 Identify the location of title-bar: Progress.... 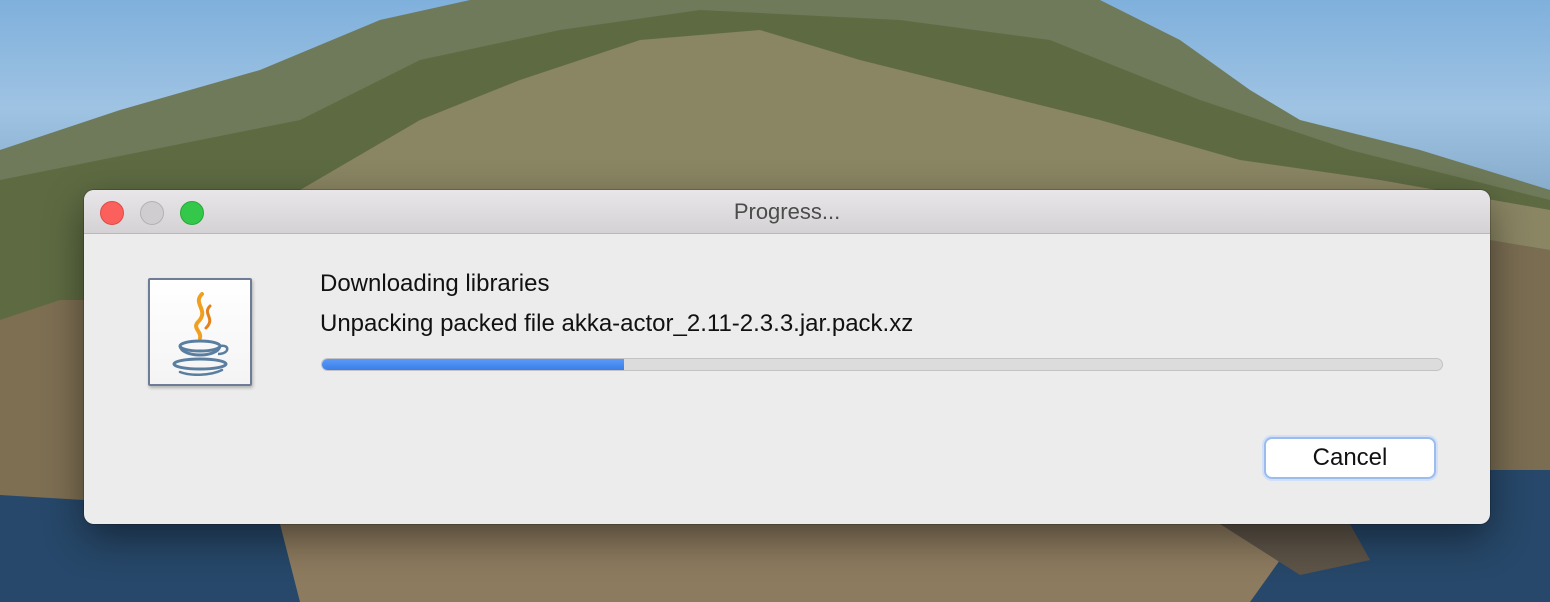
(787, 212).